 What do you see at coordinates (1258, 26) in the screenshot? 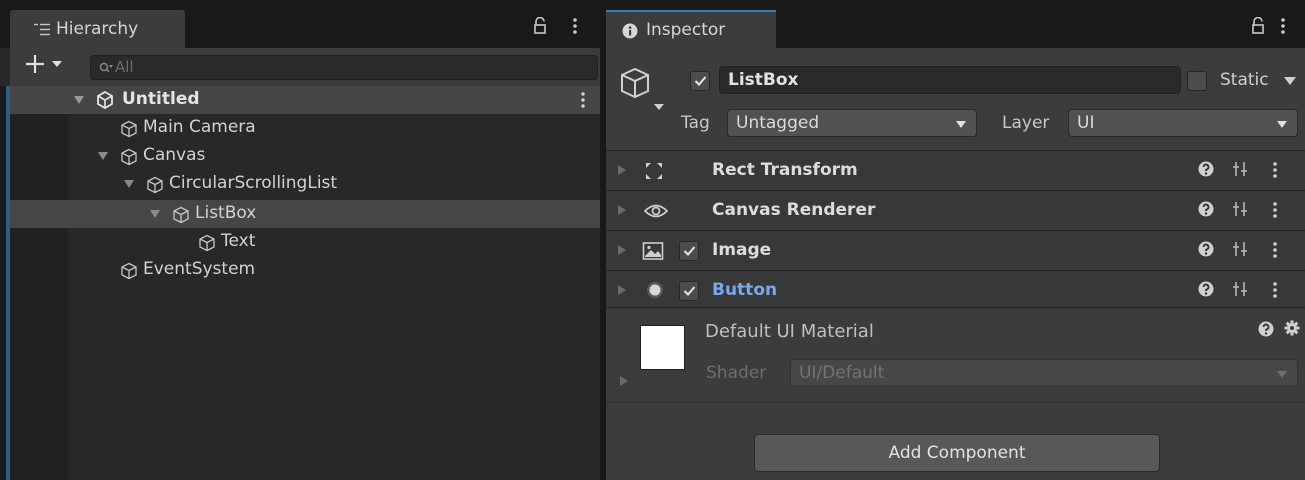
I see `inspector-lock-icon` at bounding box center [1258, 26].